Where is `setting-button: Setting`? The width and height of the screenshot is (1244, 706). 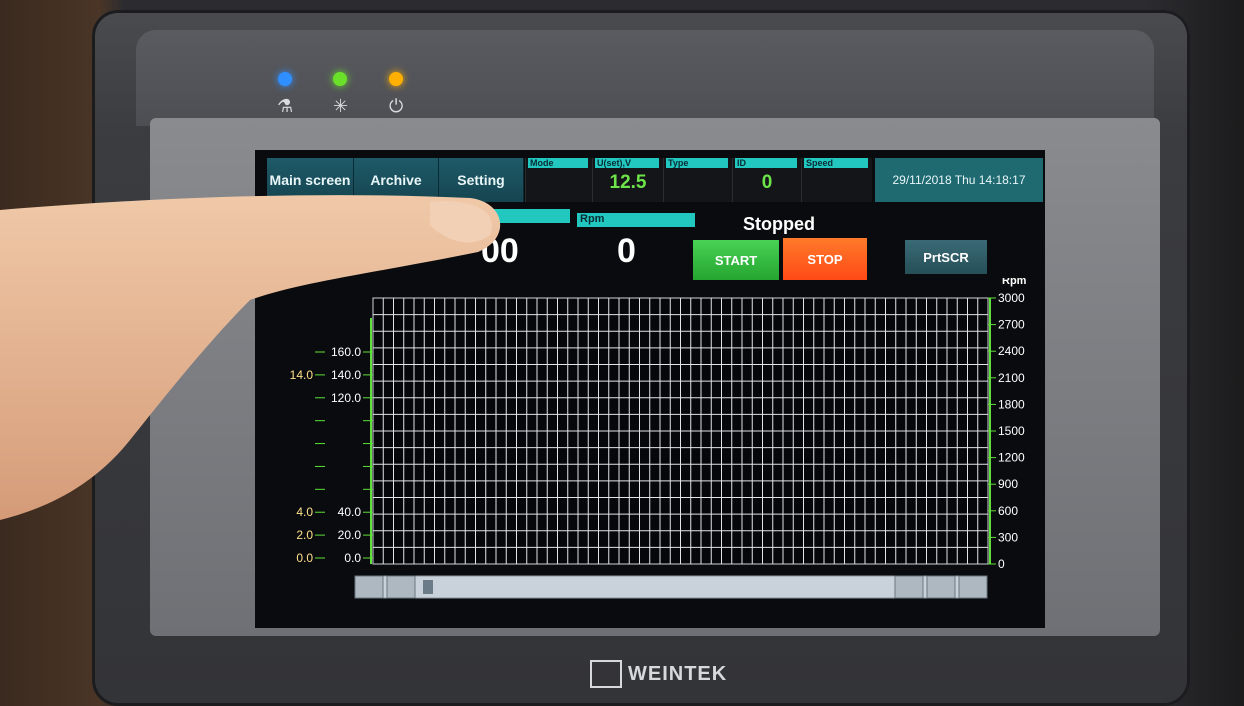
setting-button: Setting is located at coordinates (481, 180).